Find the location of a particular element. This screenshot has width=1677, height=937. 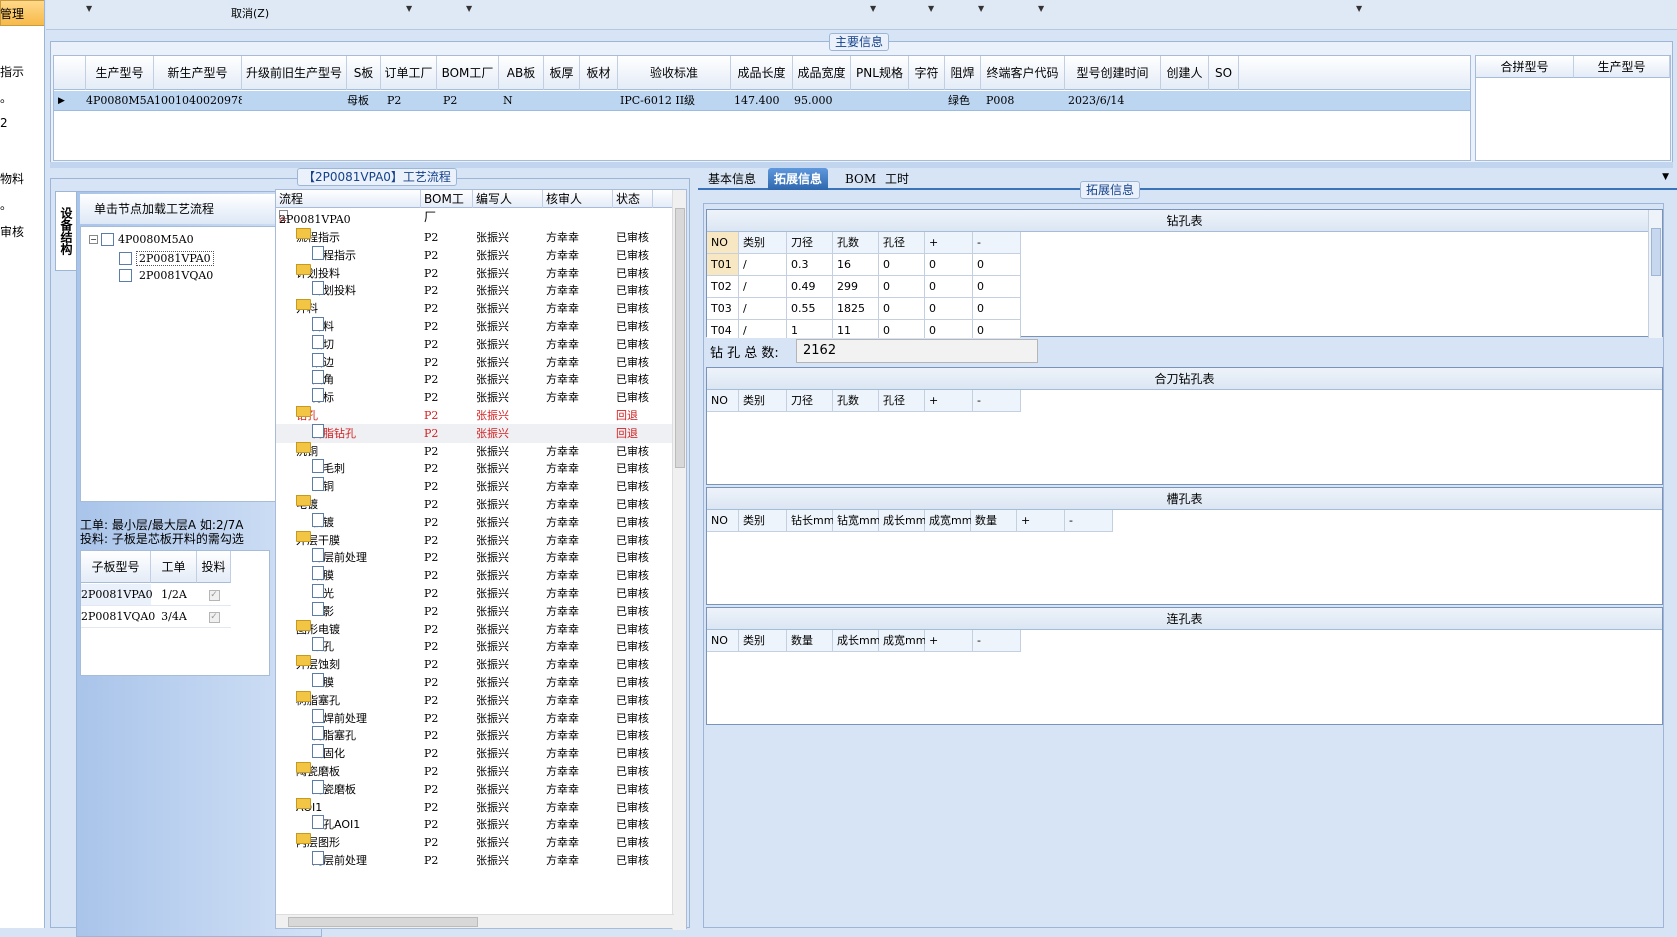

process-row: 塞孔AOI1 P2 张振兴 方幸幸 已审核 is located at coordinates (475, 824).